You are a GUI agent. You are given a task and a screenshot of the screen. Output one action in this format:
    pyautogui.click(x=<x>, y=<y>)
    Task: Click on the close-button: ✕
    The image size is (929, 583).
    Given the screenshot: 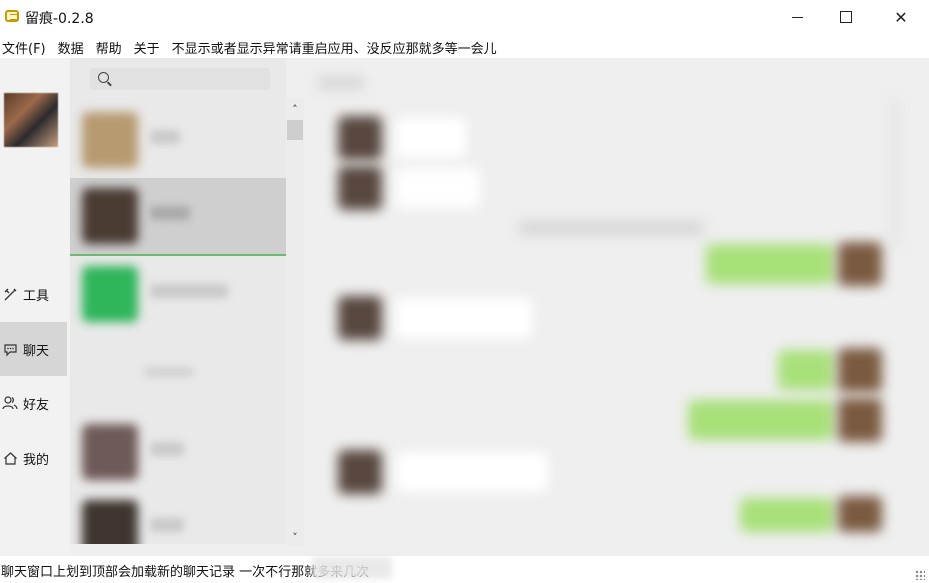 What is the action you would take?
    pyautogui.click(x=901, y=17)
    